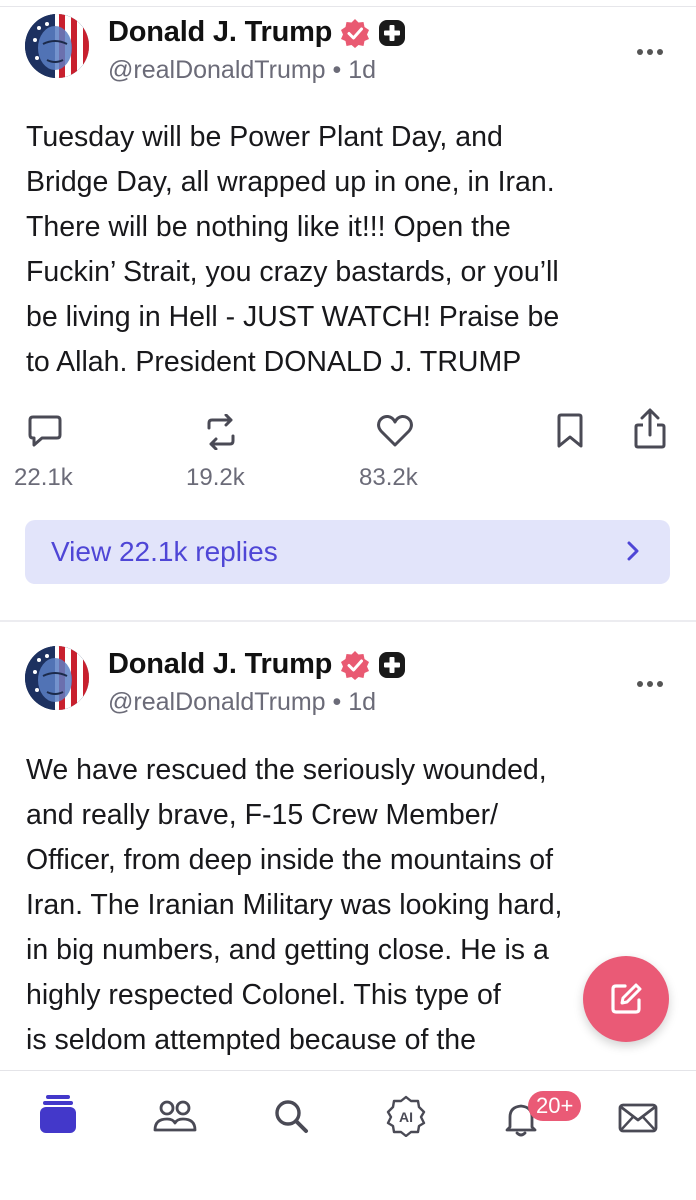 Image resolution: width=696 pixels, height=1200 pixels. I want to click on nav-home, so click(58, 1116).